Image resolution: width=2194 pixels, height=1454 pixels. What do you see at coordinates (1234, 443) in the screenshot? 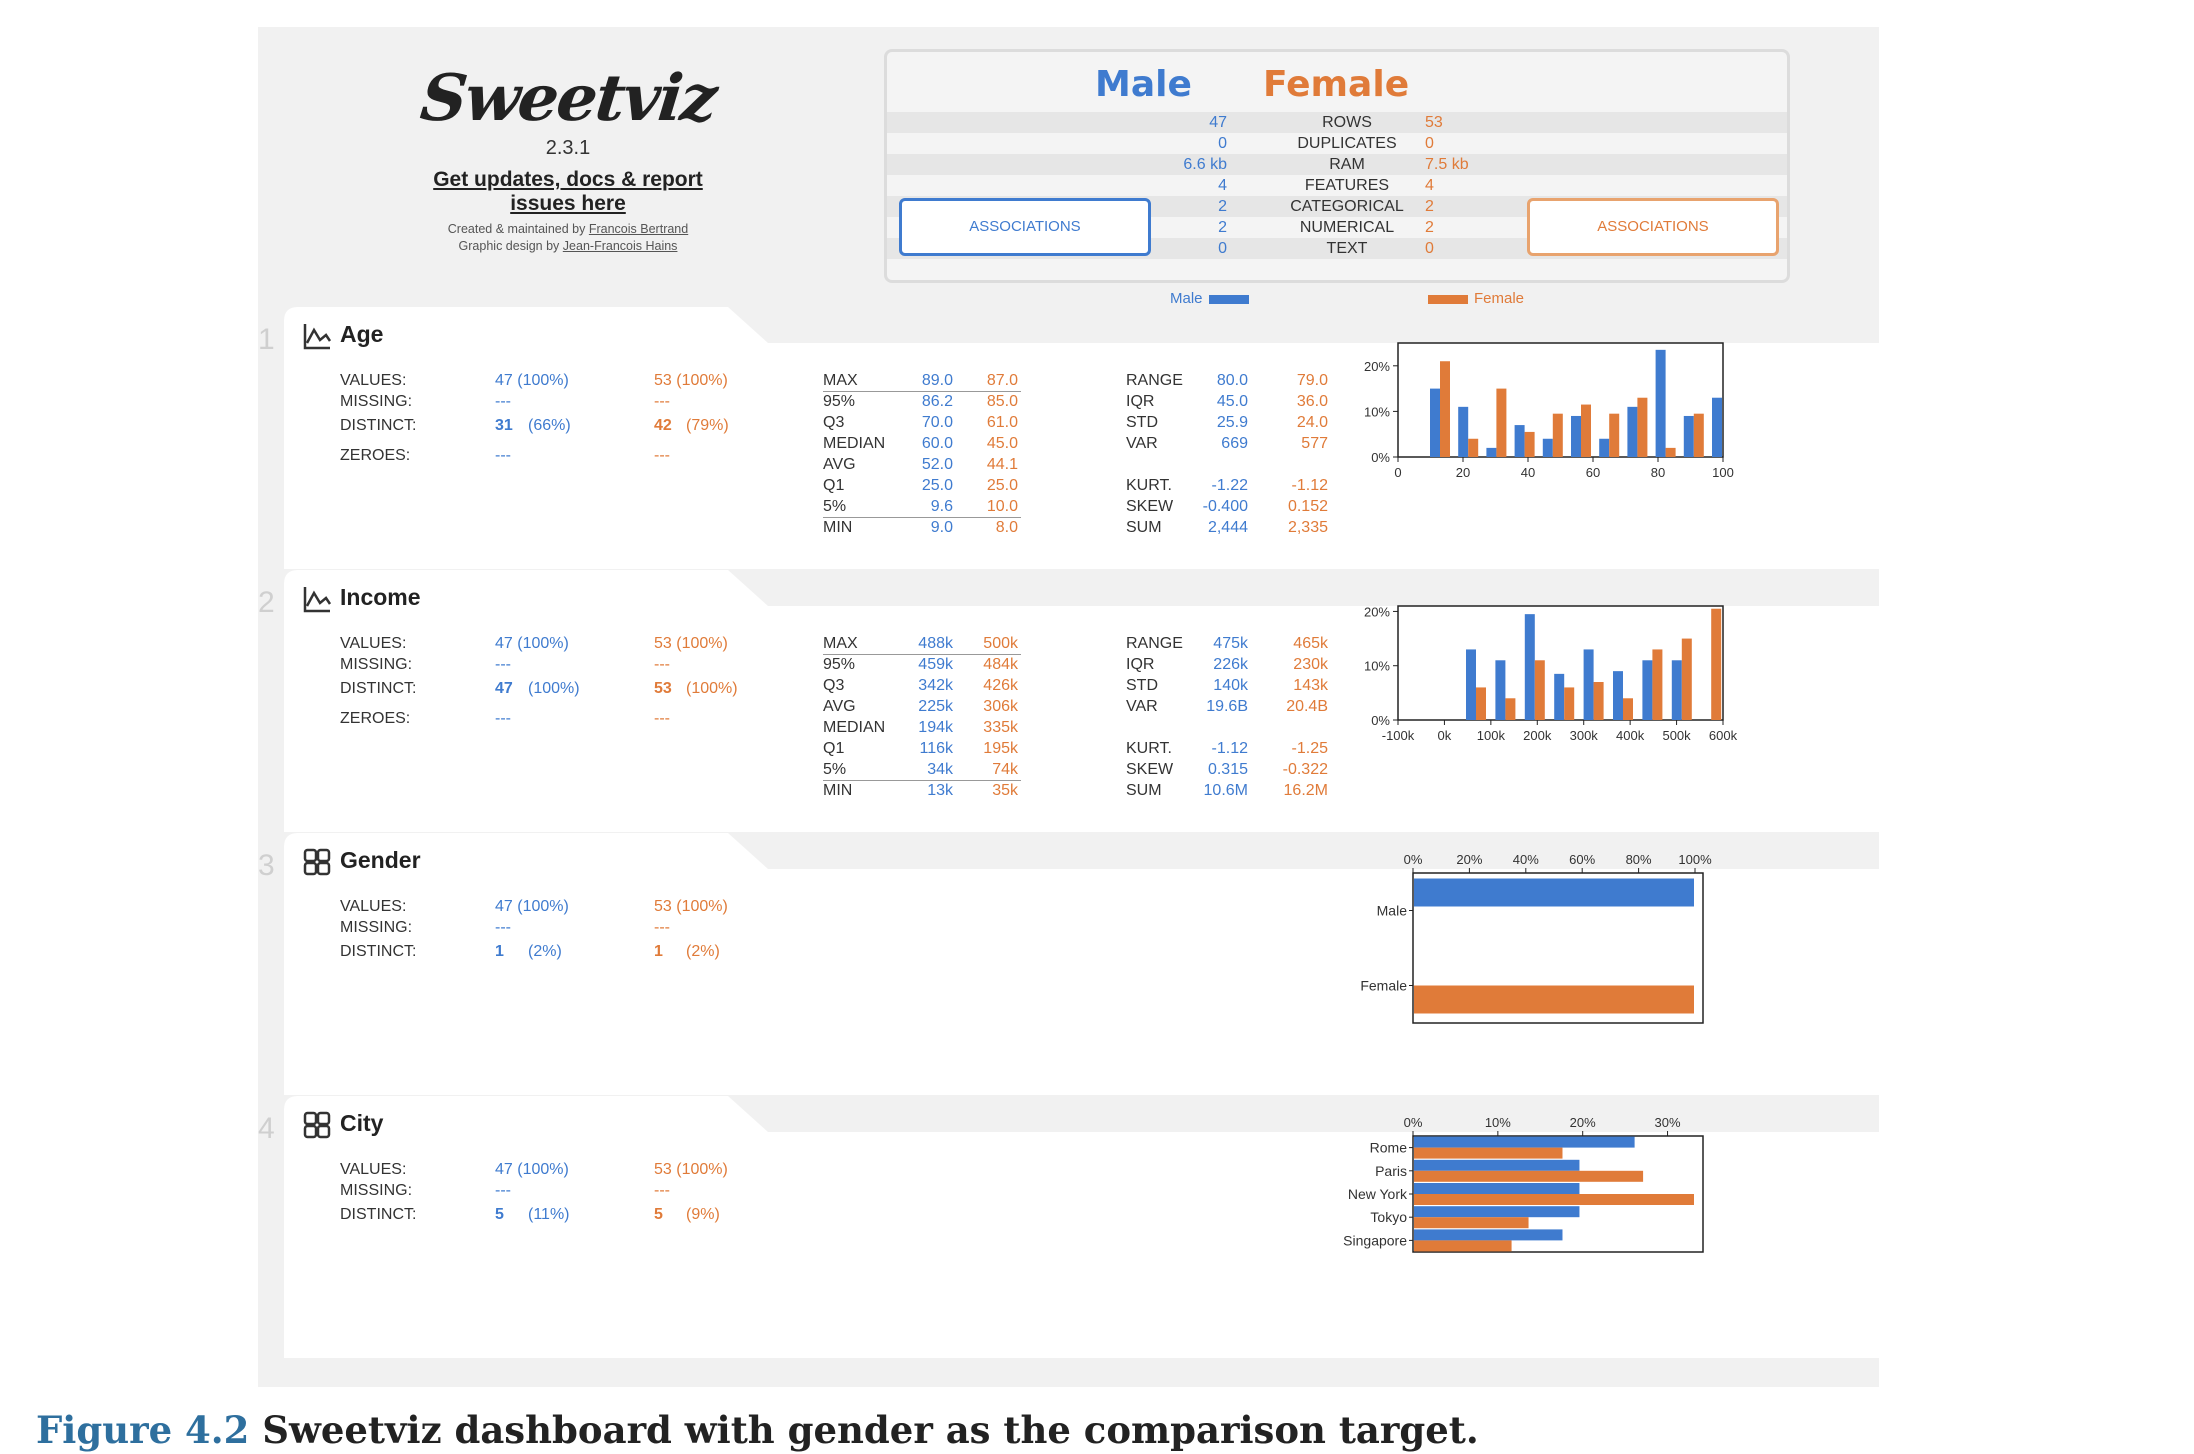
I see `stat-male-value: 669` at bounding box center [1234, 443].